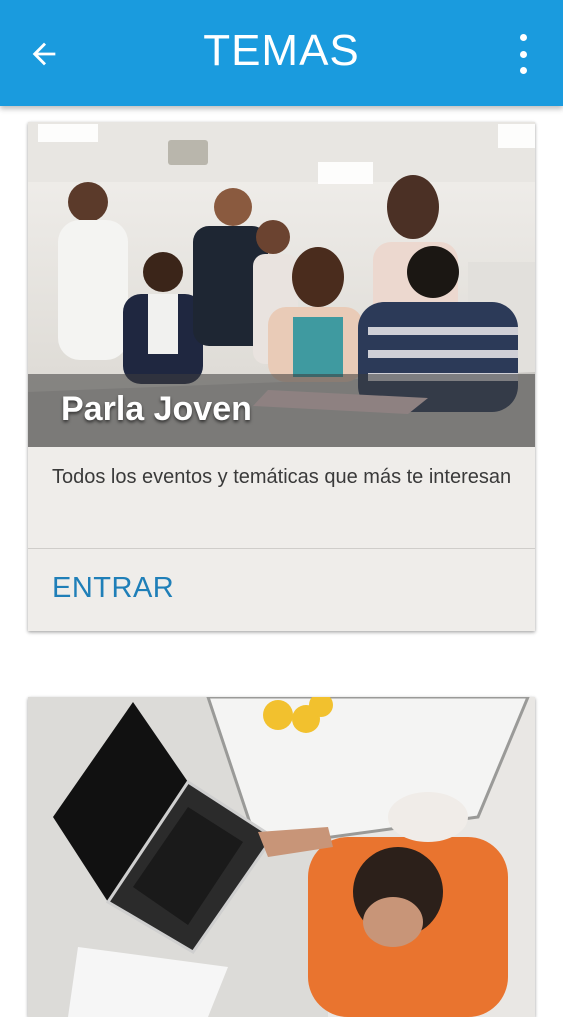 This screenshot has height=1017, width=563. What do you see at coordinates (523, 37) in the screenshot?
I see `more-vert-icon` at bounding box center [523, 37].